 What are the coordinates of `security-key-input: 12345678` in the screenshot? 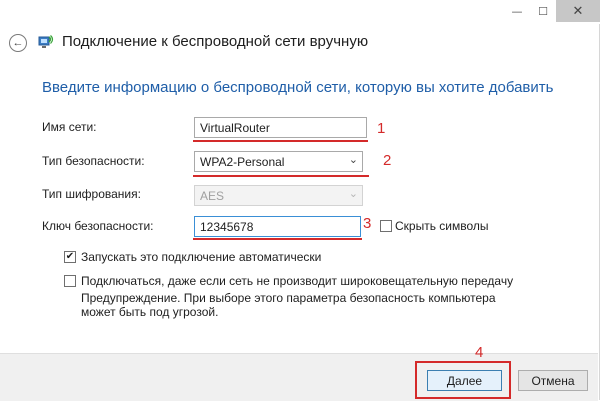 It's located at (277, 226).